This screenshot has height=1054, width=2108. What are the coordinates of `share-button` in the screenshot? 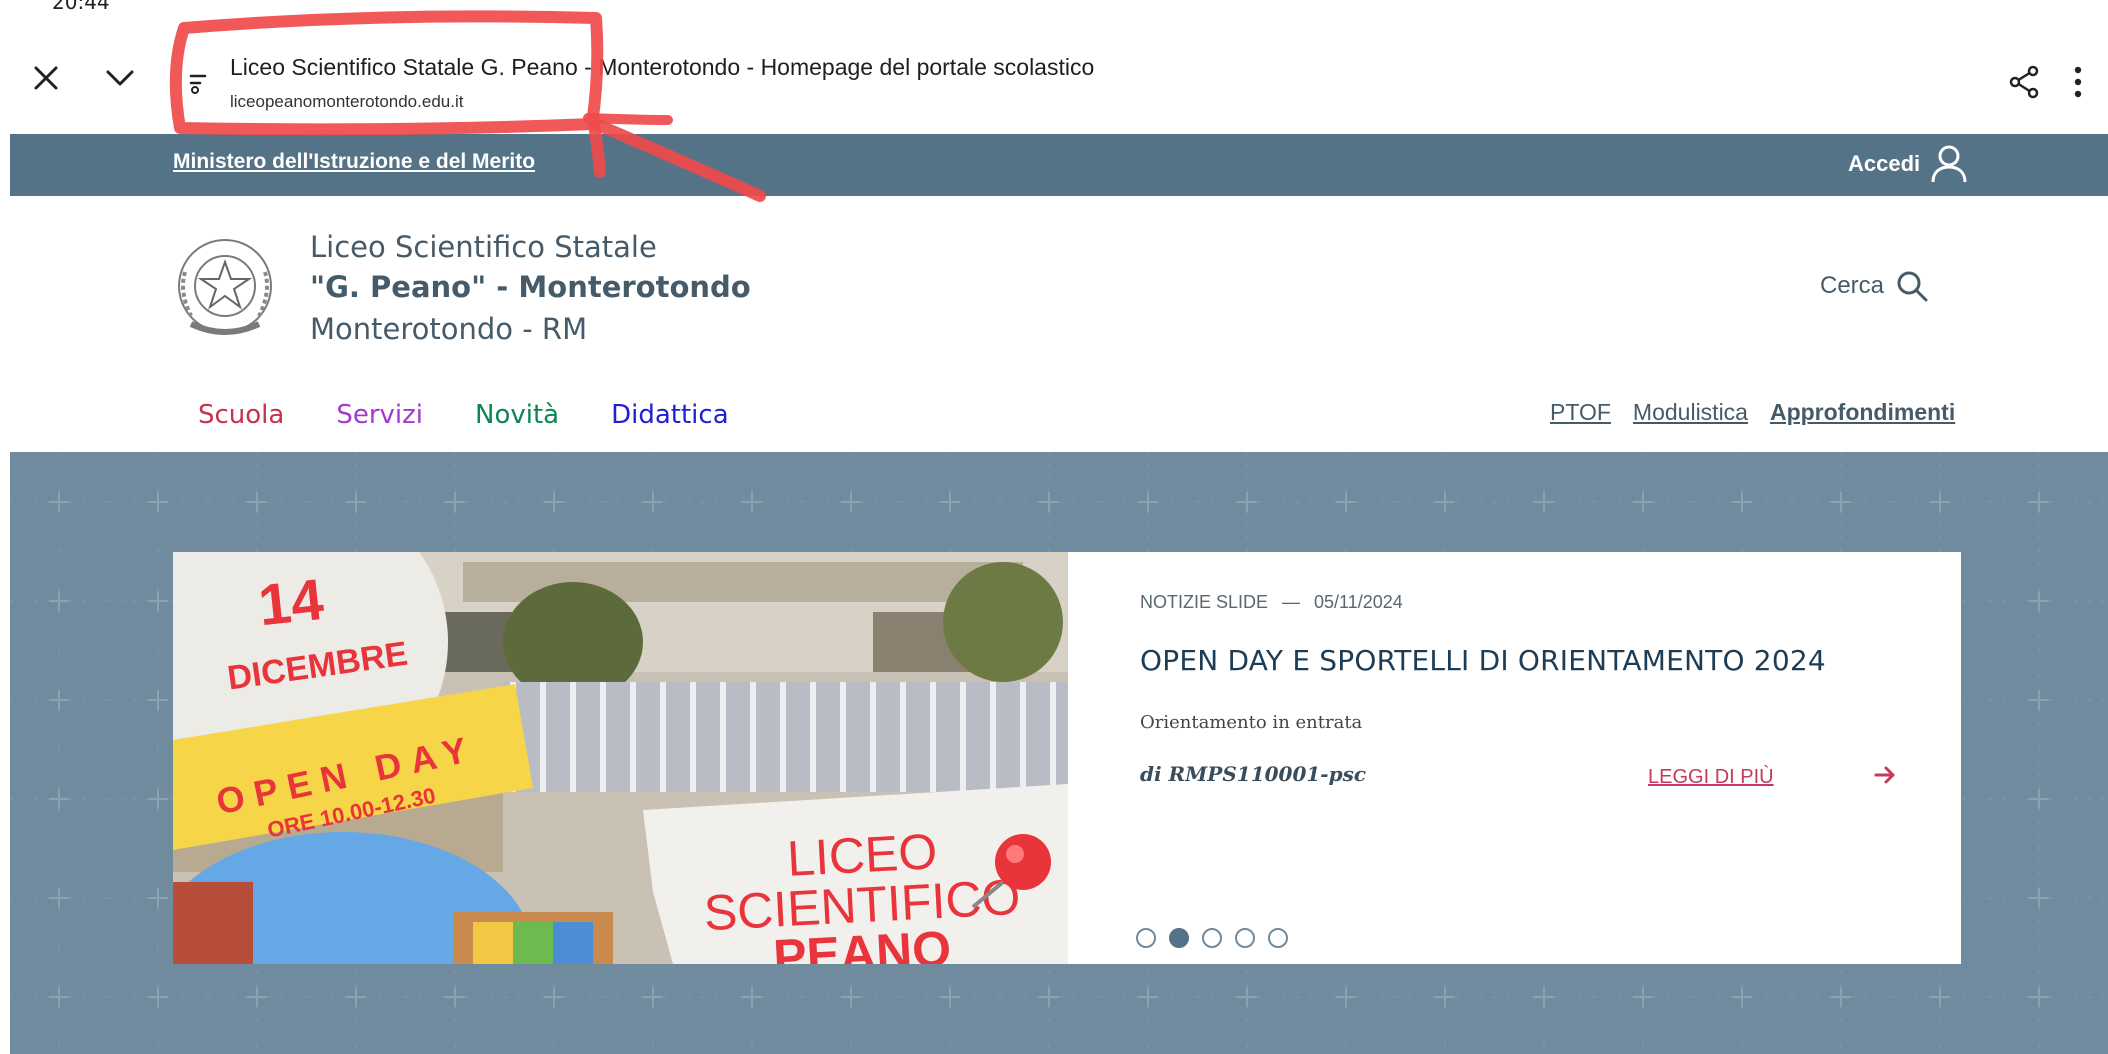 It's located at (2024, 82).